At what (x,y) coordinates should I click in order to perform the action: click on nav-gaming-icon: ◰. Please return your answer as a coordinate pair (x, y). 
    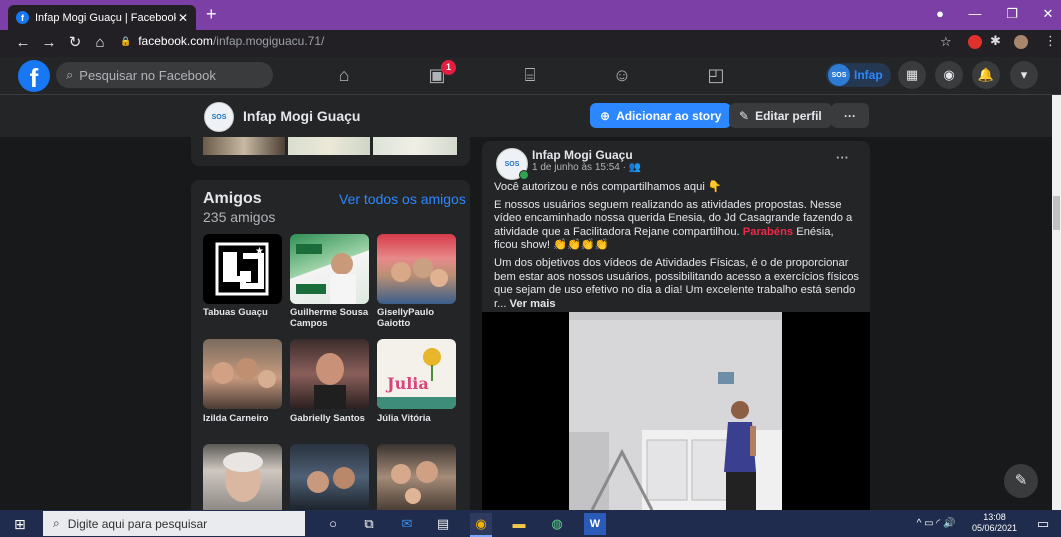
    Looking at the image, I should click on (716, 75).